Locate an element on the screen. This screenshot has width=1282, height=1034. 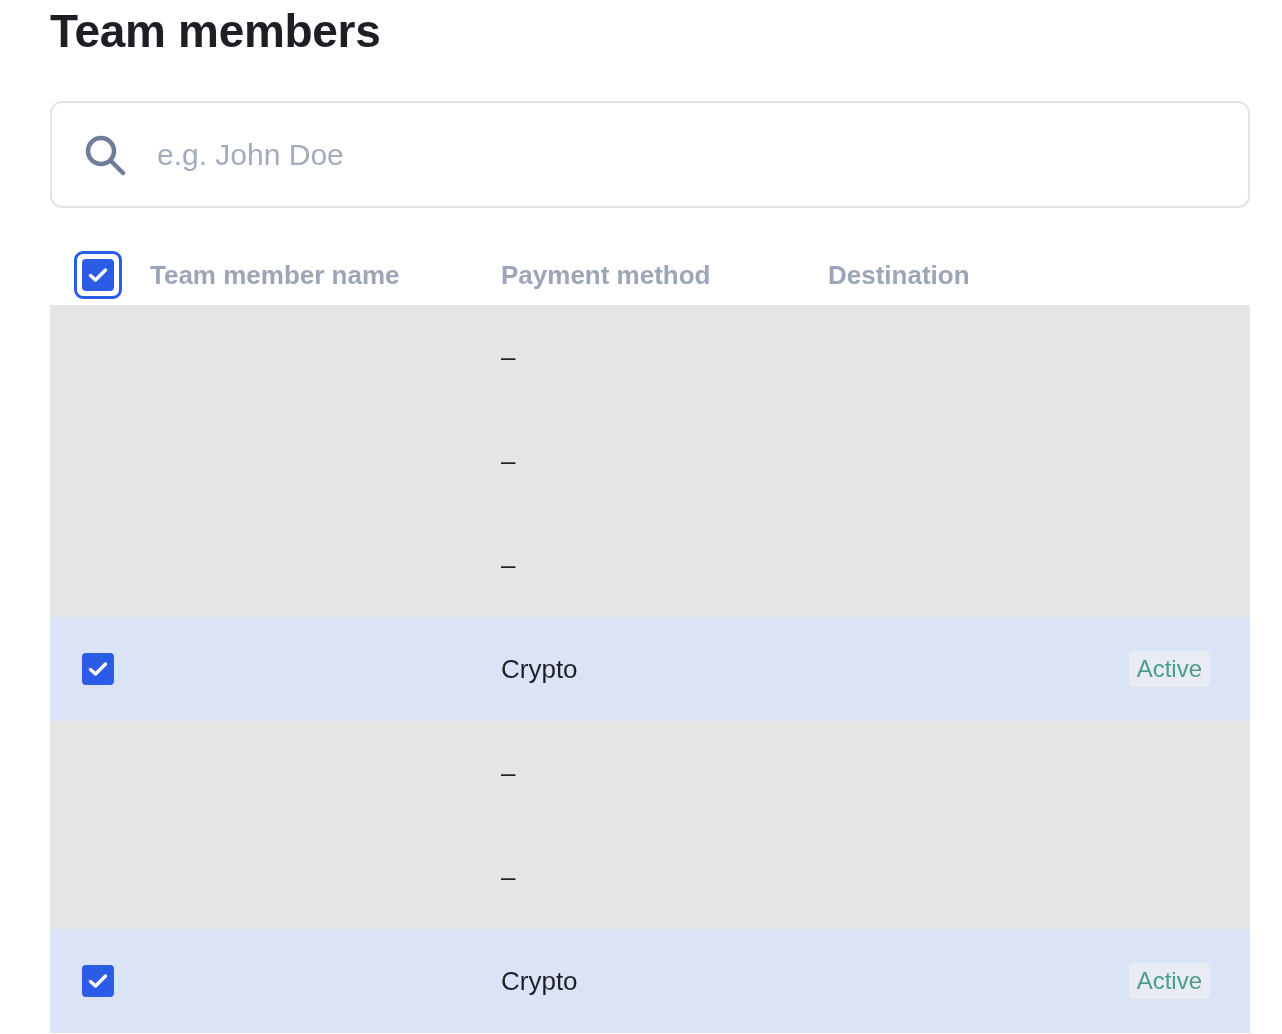
select-all-checkbox is located at coordinates (98, 275).